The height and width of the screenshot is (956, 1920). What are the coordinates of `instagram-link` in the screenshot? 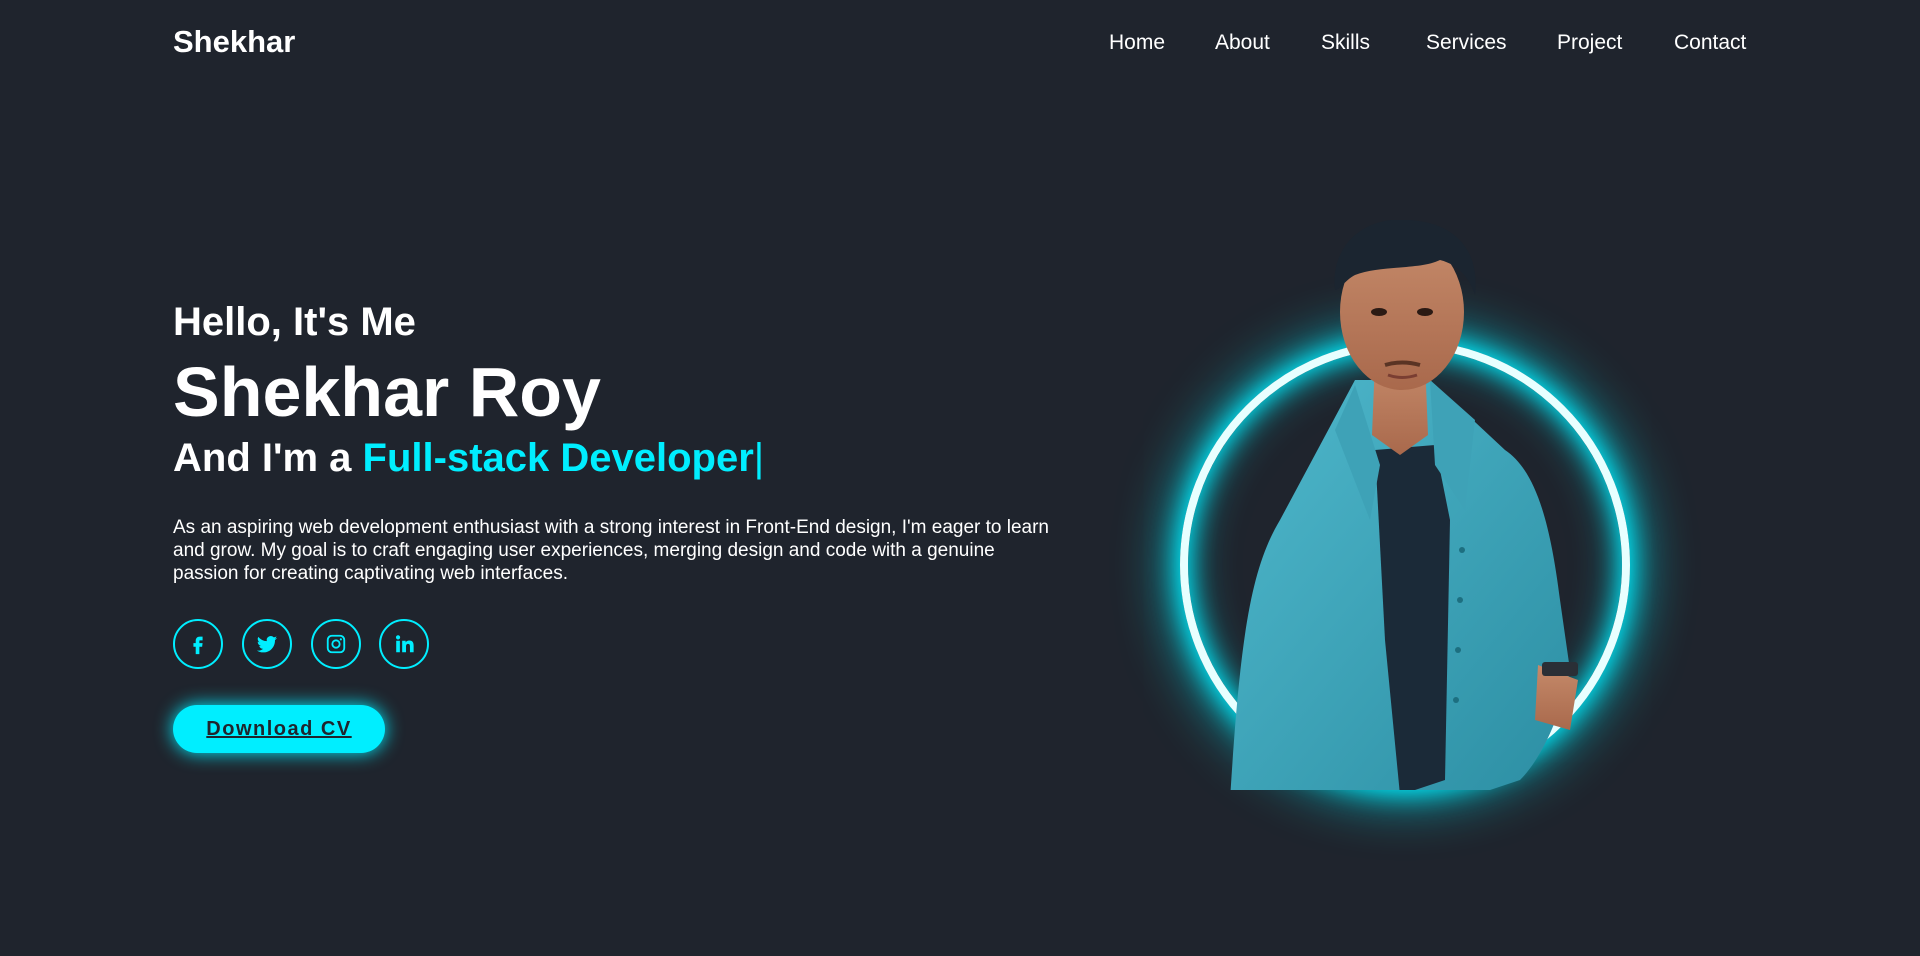 It's located at (336, 644).